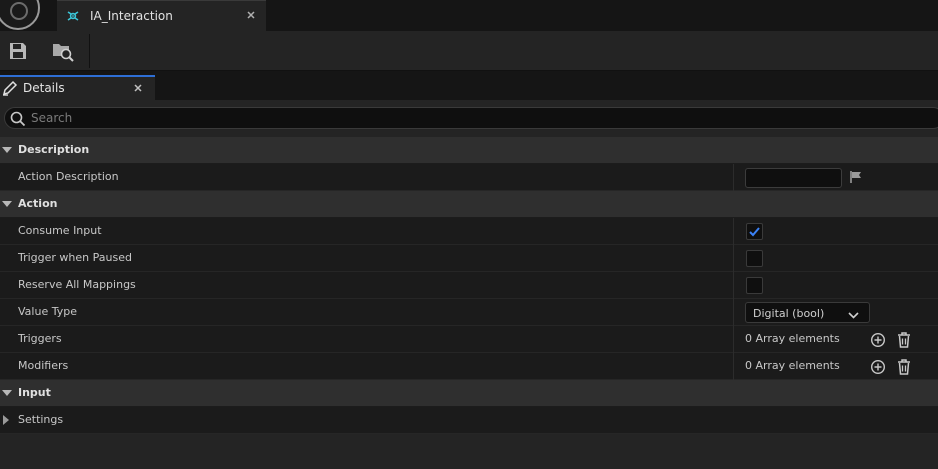 The width and height of the screenshot is (938, 469). I want to click on collapsed-arrow-icon, so click(6, 420).